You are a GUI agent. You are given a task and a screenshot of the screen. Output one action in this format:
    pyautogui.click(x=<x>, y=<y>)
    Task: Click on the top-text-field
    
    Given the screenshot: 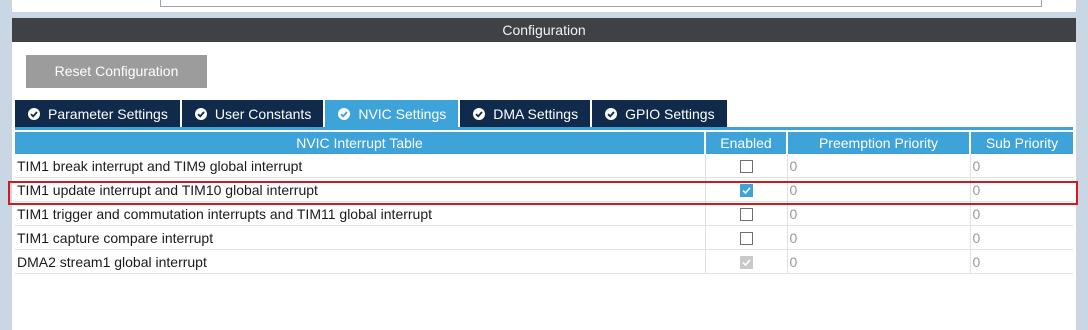 What is the action you would take?
    pyautogui.click(x=601, y=3)
    